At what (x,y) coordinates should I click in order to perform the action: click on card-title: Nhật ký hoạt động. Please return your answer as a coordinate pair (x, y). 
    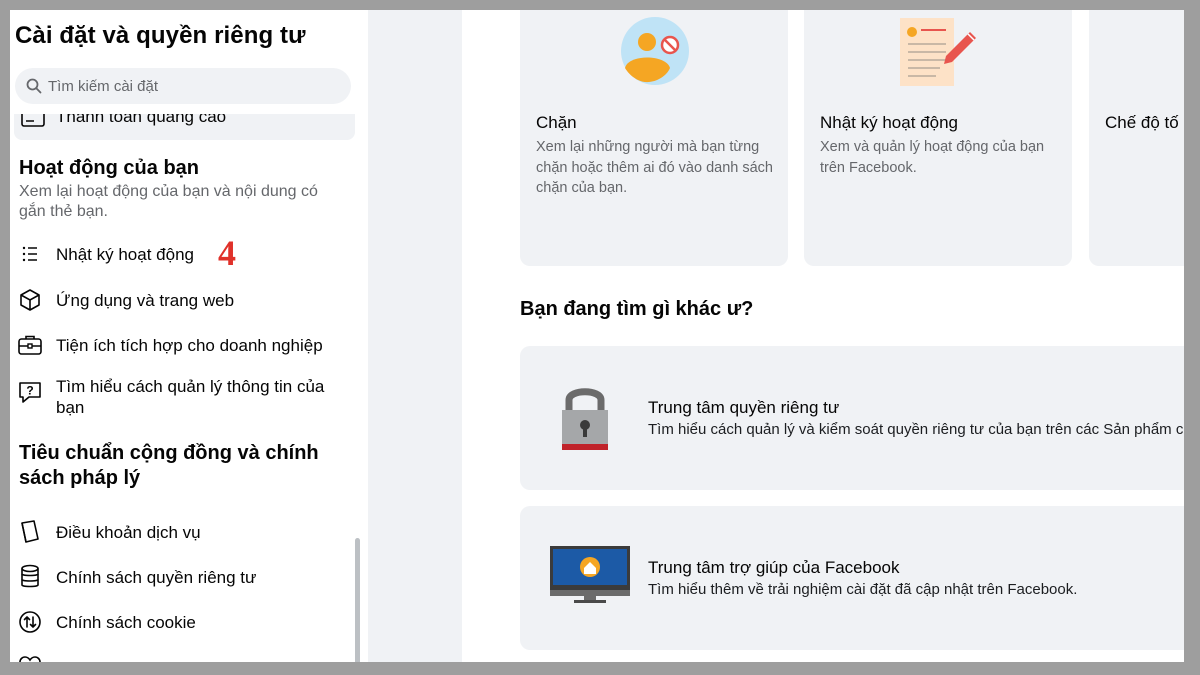
    Looking at the image, I should click on (889, 122).